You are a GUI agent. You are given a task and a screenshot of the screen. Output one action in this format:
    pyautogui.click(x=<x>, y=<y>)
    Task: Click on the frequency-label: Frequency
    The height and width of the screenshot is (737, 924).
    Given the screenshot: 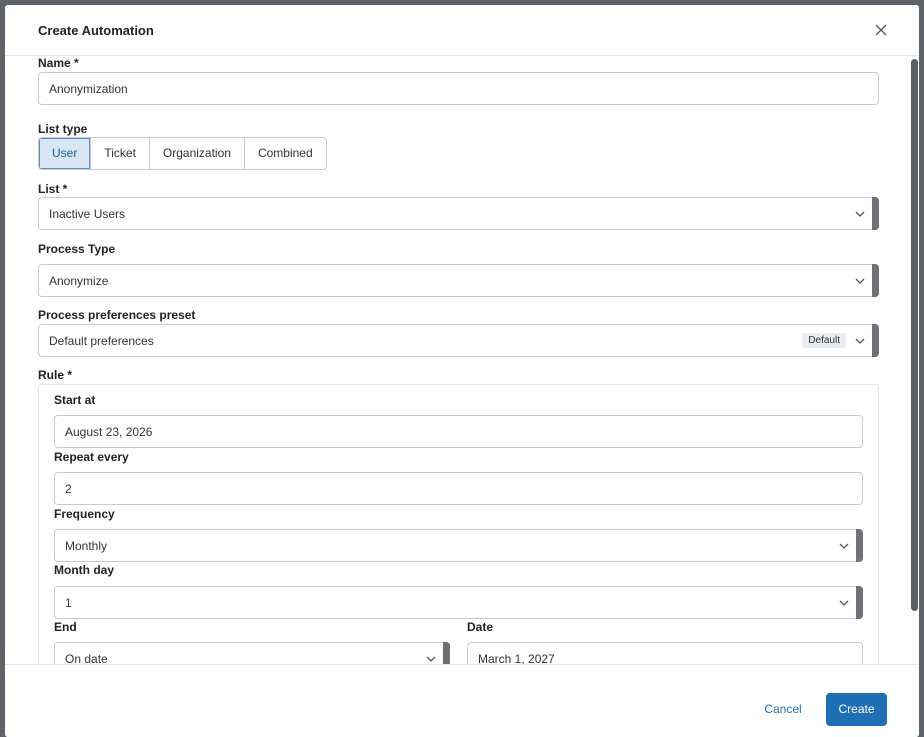 What is the action you would take?
    pyautogui.click(x=84, y=514)
    